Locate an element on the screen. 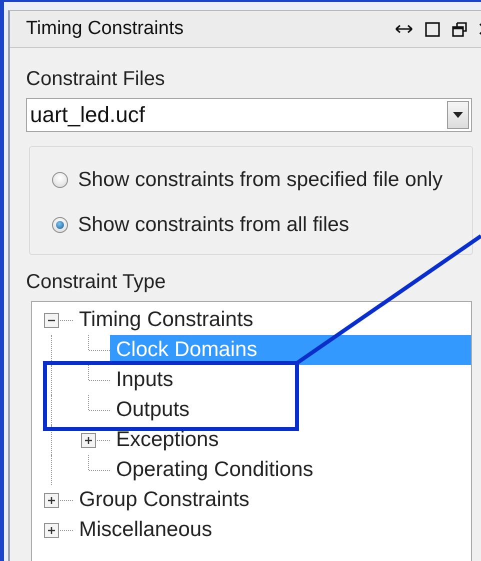  tree-item: Inputs is located at coordinates (290, 380).